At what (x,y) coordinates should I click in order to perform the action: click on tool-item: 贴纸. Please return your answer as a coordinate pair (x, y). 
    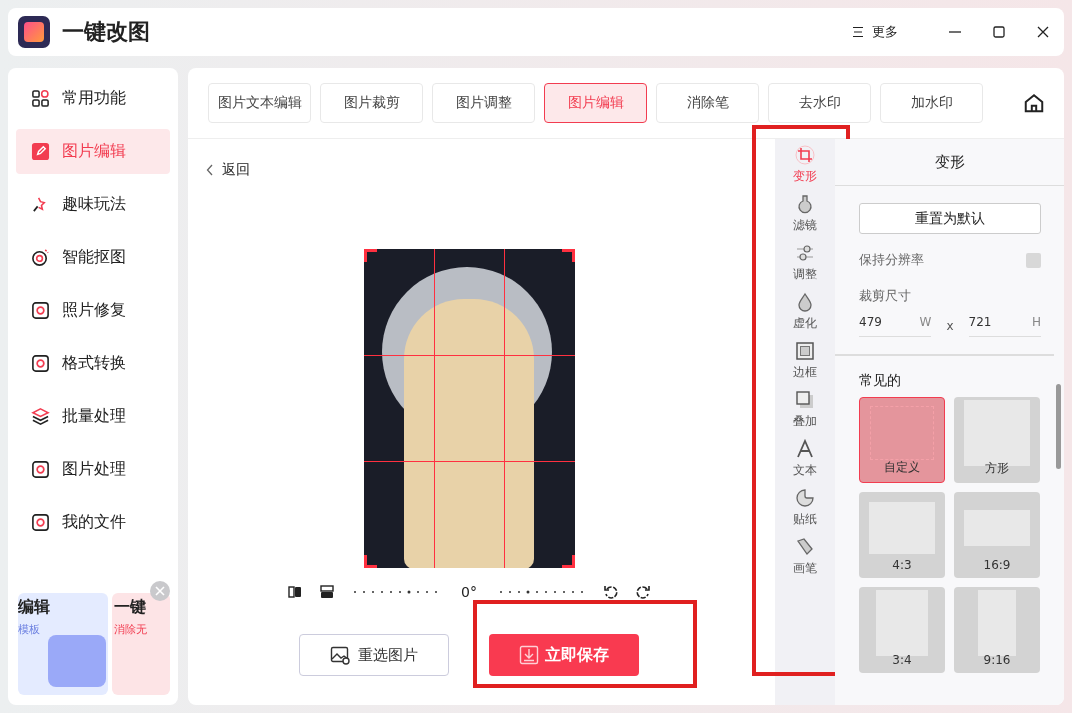
    Looking at the image, I should click on (805, 508).